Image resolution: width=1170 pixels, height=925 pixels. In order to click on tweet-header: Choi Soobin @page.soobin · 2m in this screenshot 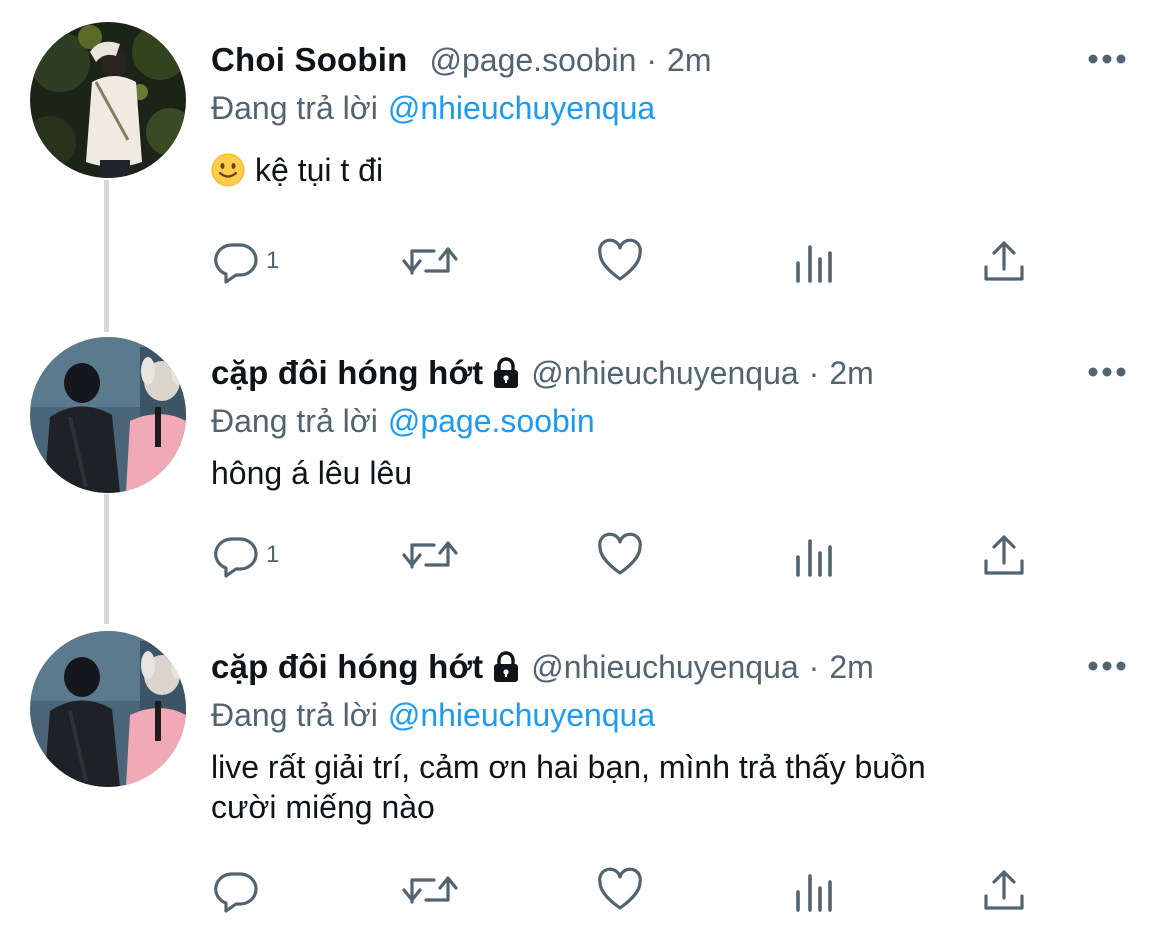, I will do `click(461, 60)`.